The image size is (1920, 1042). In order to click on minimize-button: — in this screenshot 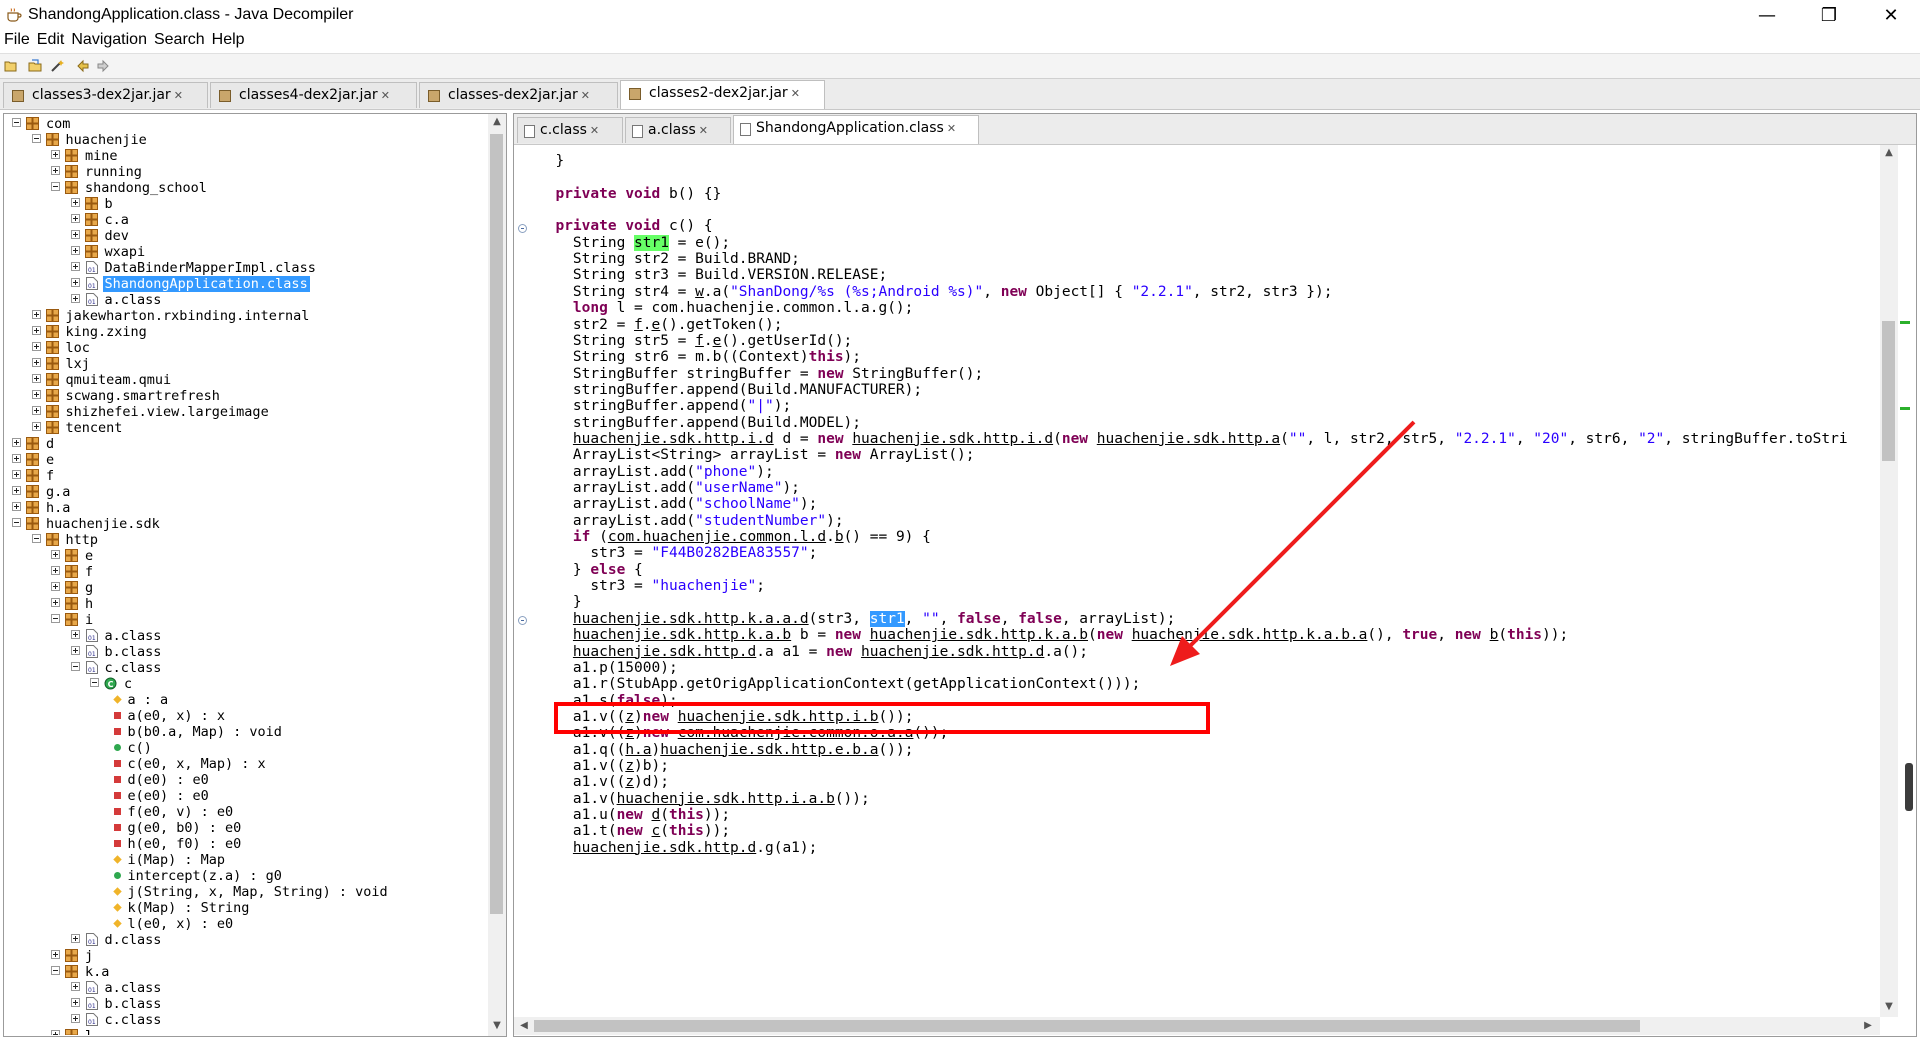, I will do `click(1767, 15)`.